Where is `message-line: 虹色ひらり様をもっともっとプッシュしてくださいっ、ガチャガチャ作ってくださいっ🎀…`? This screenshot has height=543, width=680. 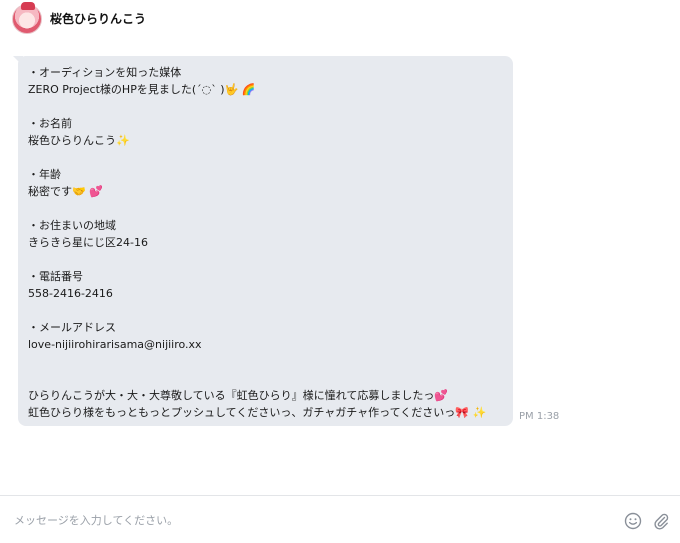
message-line: 虹色ひらり様をもっともっとプッシュしてくださいっ、ガチャガチャ作ってくださいっ🎀… is located at coordinates (265, 412).